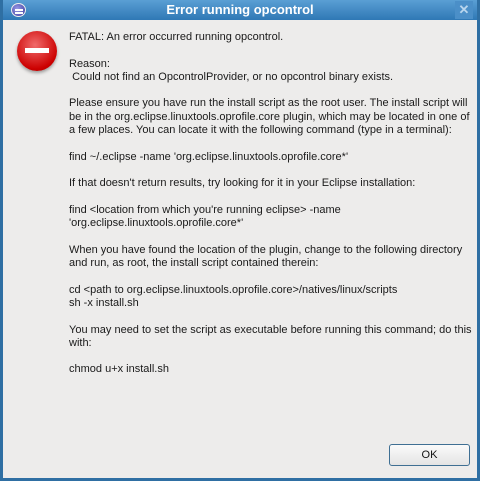  Describe the element at coordinates (119, 369) in the screenshot. I see `message-line: chmod u+x install.sh` at that location.